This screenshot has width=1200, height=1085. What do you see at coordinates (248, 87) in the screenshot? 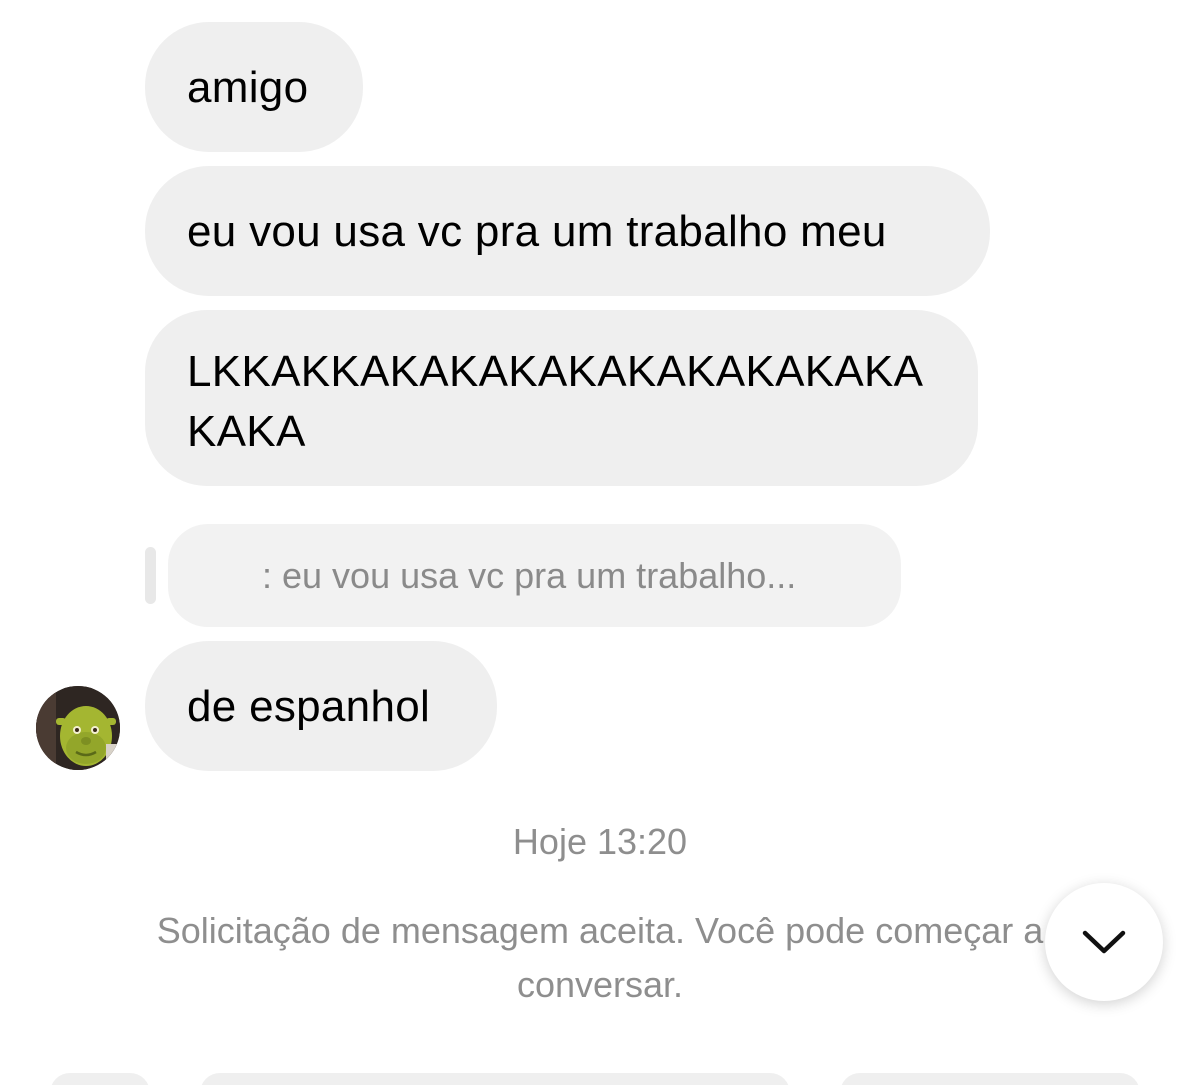
I see `message-text: amigo` at bounding box center [248, 87].